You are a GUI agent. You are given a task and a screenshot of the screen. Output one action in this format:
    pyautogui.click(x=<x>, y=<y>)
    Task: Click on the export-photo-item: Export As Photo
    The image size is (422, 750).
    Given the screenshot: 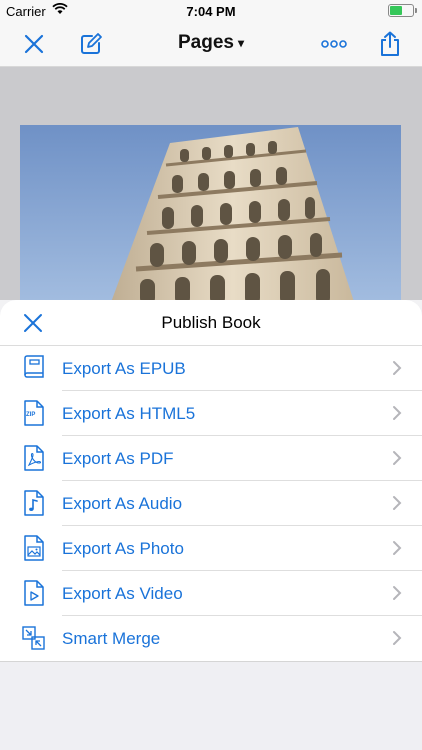 What is the action you would take?
    pyautogui.click(x=211, y=548)
    